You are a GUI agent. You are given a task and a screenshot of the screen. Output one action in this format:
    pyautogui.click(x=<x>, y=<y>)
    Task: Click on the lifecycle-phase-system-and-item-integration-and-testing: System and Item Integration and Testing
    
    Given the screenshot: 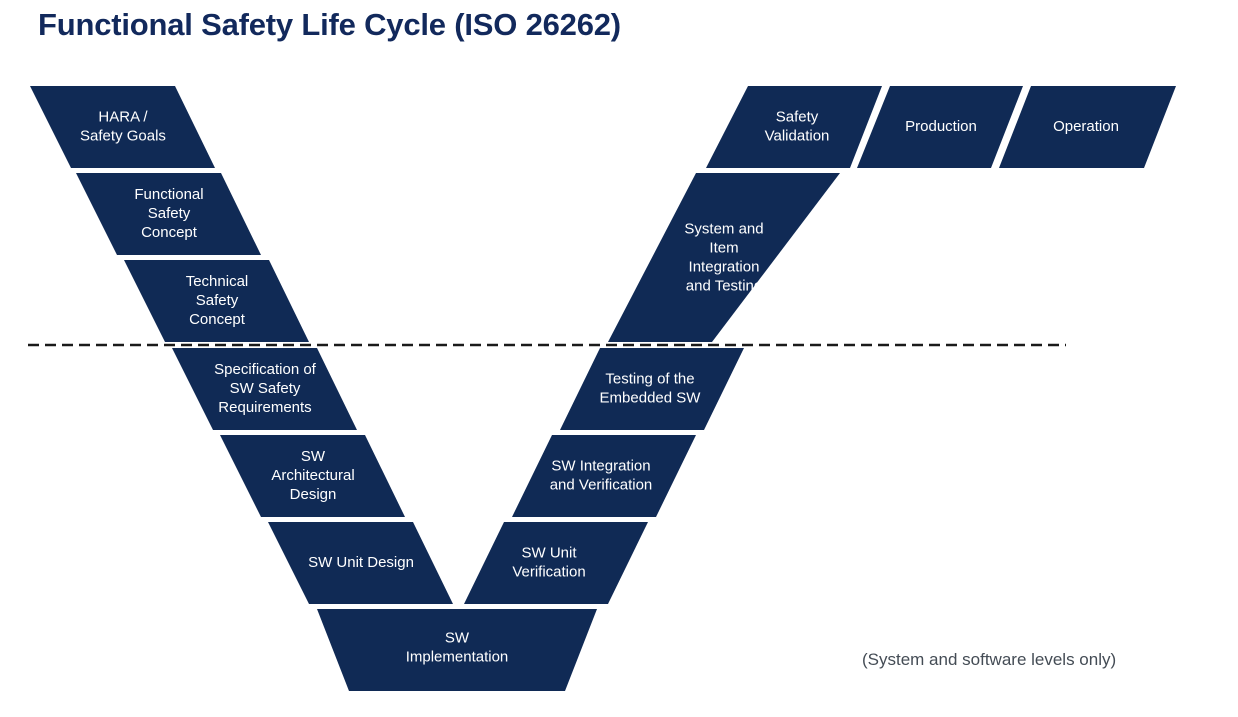 What is the action you would take?
    pyautogui.click(x=724, y=257)
    